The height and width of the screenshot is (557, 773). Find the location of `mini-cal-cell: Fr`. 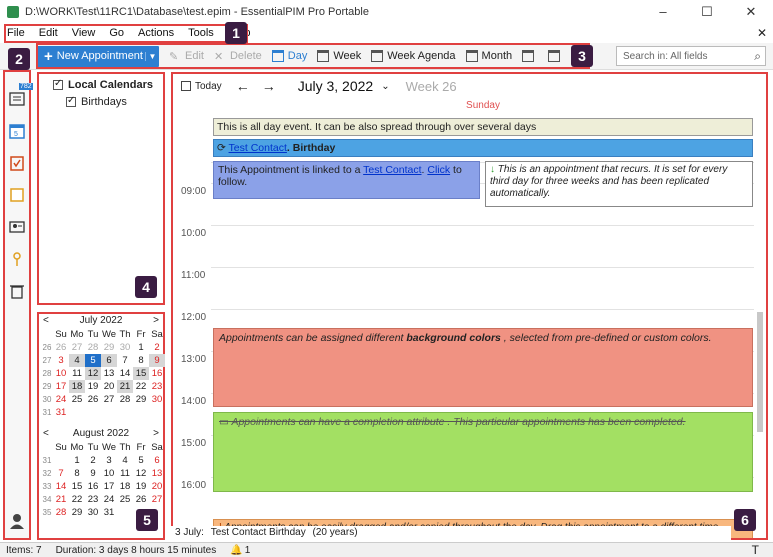

mini-cal-cell: Fr is located at coordinates (141, 334).